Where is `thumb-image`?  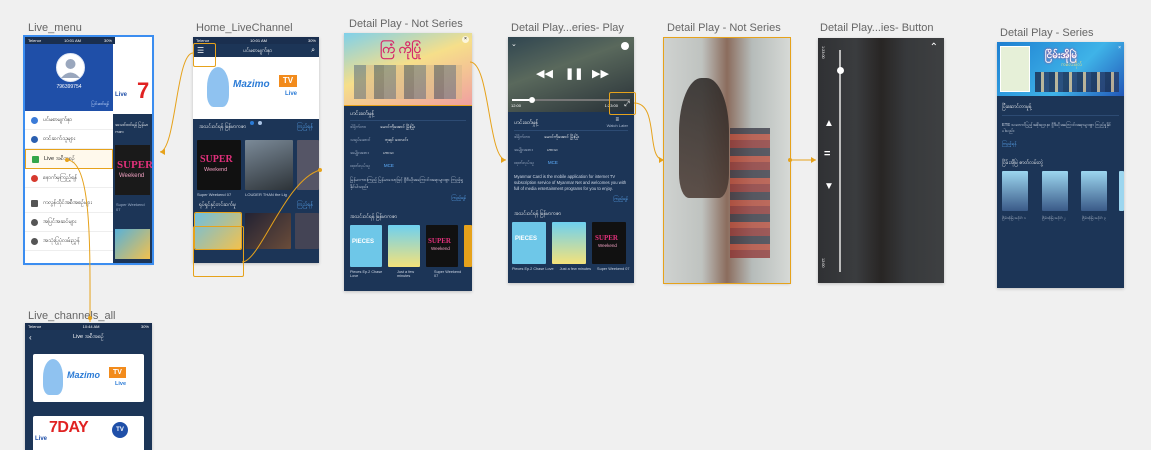 thumb-image is located at coordinates (132, 244).